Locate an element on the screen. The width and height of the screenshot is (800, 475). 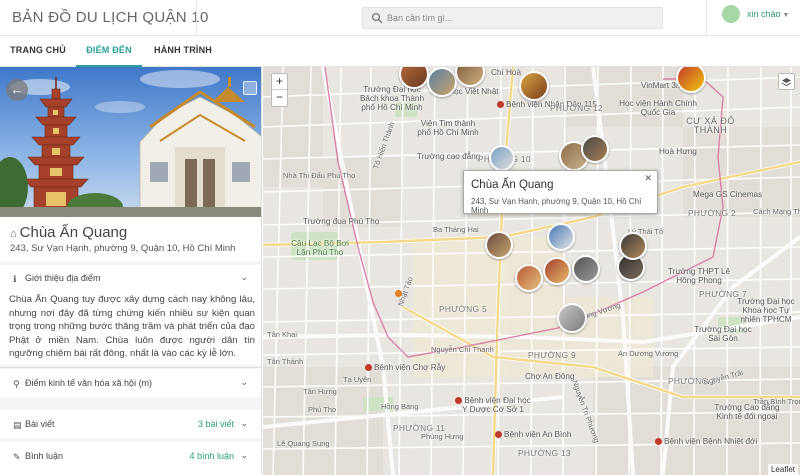
map-attribution: Leaflet is located at coordinates (782, 469).